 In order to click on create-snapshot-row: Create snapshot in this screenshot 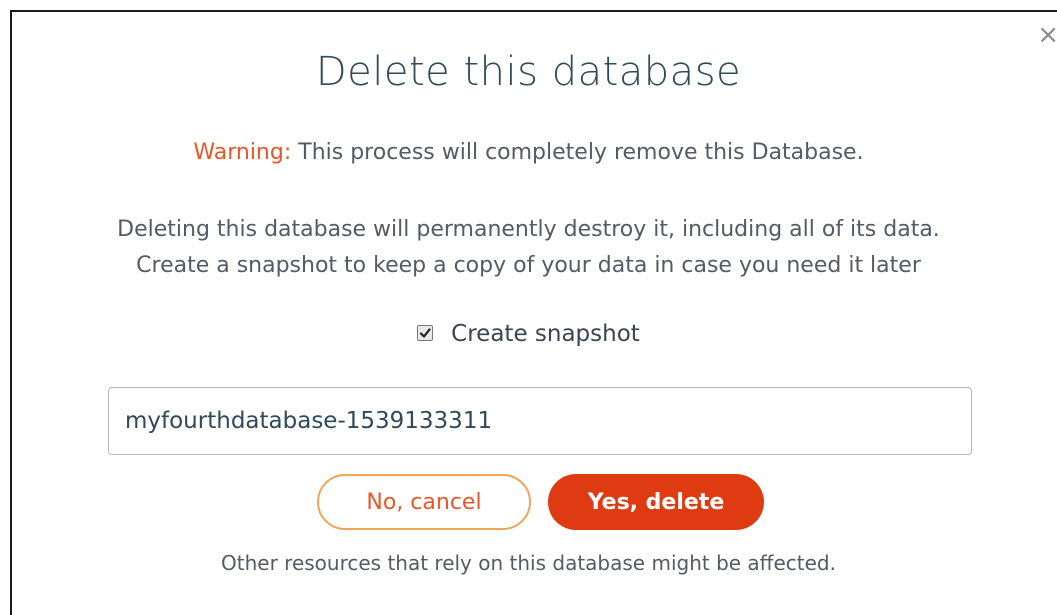, I will do `click(528, 334)`.